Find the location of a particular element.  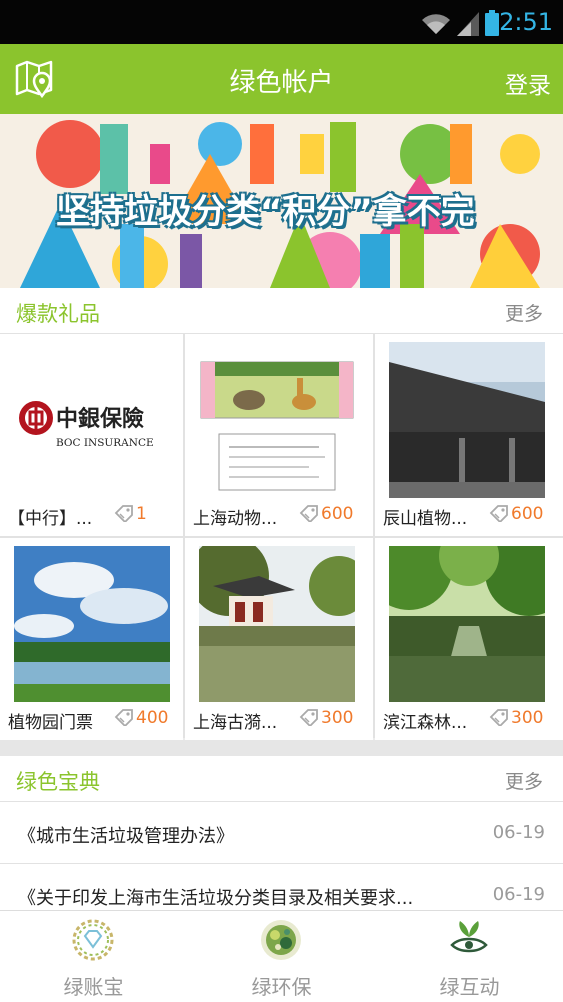

gift-thumbnail-chenshan is located at coordinates (467, 420).